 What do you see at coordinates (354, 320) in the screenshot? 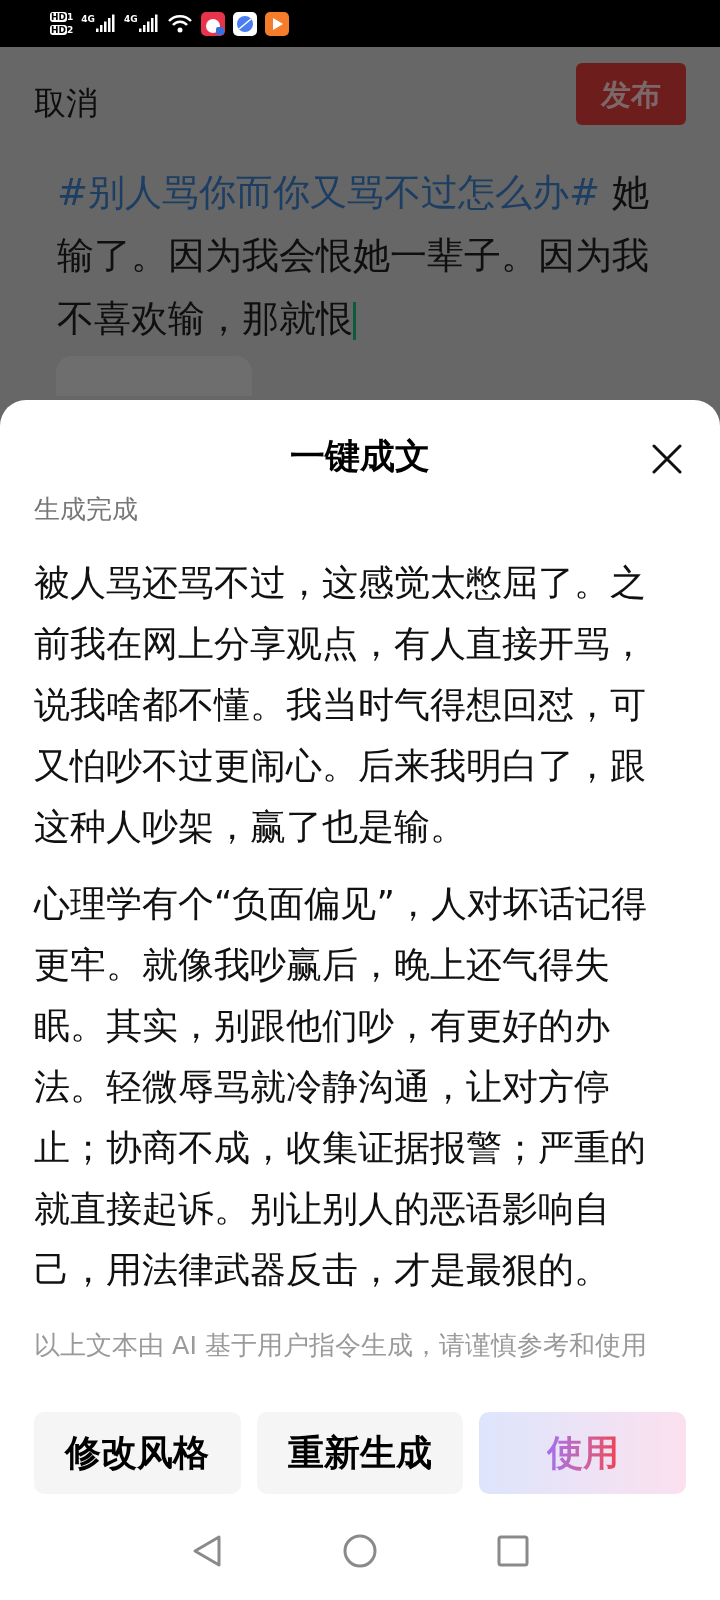
I see `text-cursor` at bounding box center [354, 320].